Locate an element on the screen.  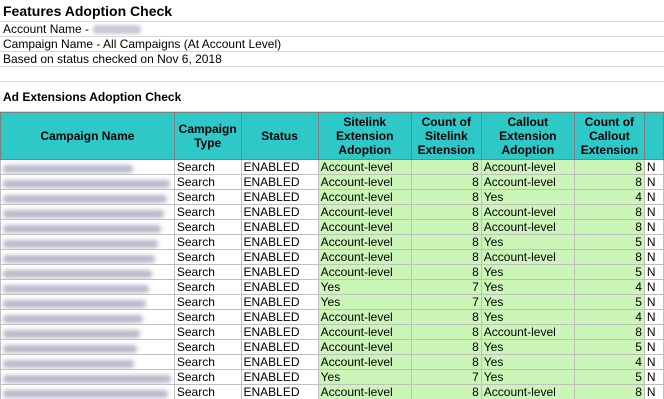
section-title: Ad Extensions Adoption Check is located at coordinates (332, 97).